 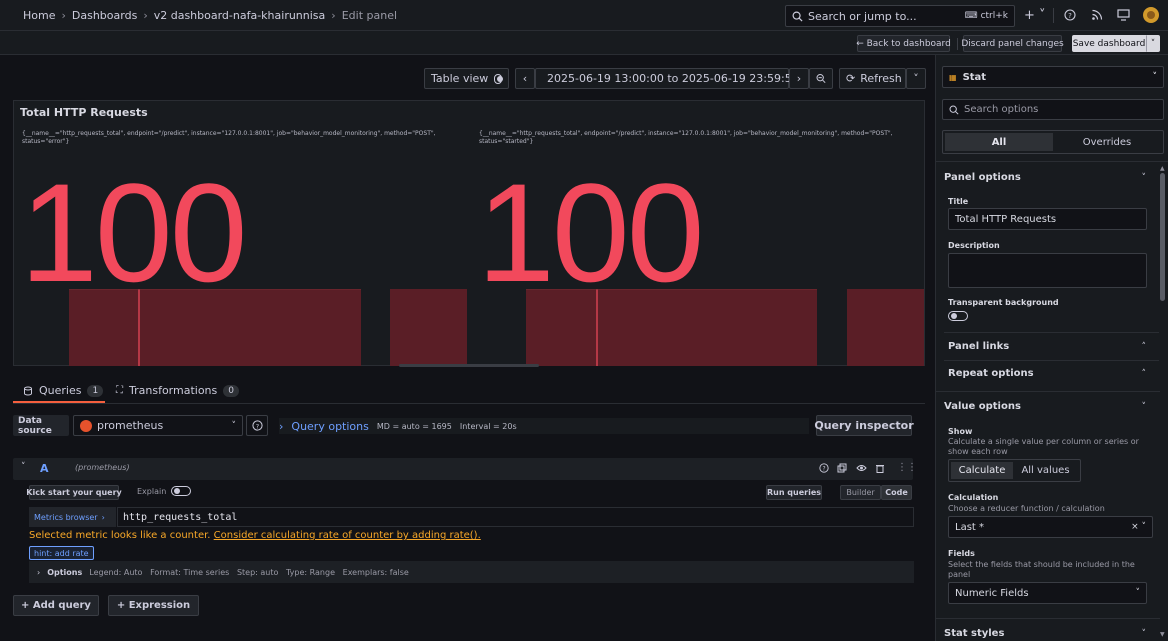 I want to click on time-forward-button: ›, so click(x=799, y=78).